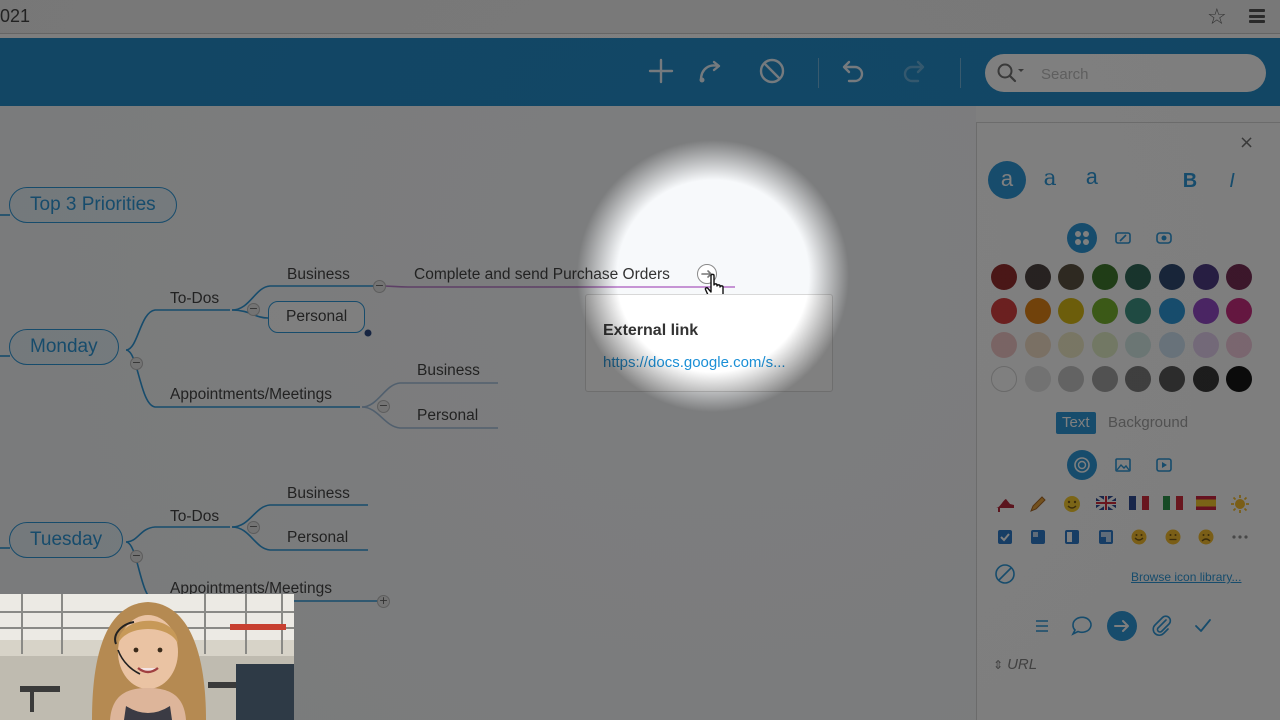  Describe the element at coordinates (1217, 17) in the screenshot. I see `bookmark-star-icon: ☆` at that location.